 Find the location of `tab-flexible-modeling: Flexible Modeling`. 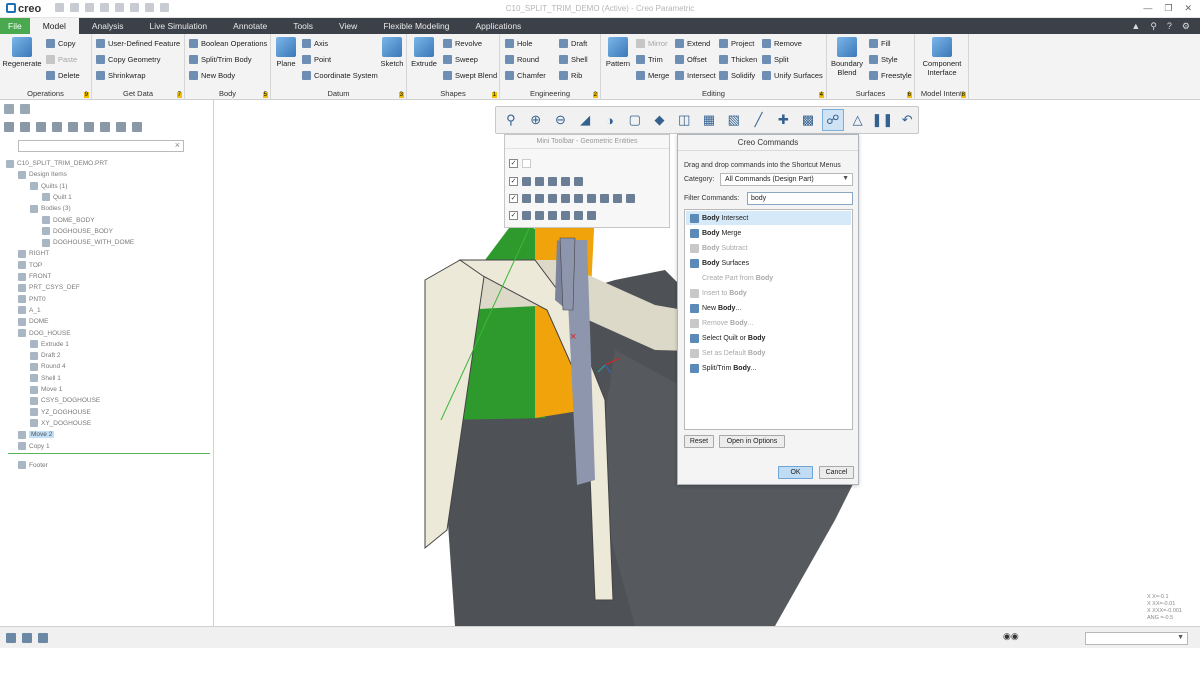

tab-flexible-modeling: Flexible Modeling is located at coordinates (416, 26).